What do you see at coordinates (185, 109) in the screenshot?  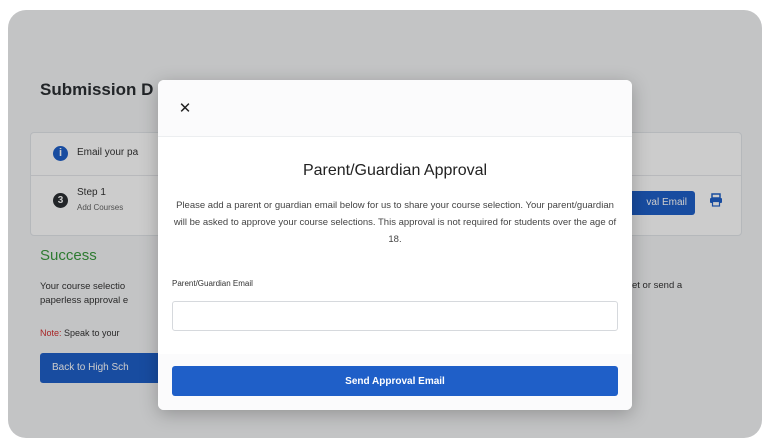 I see `close-icon: ✕` at bounding box center [185, 109].